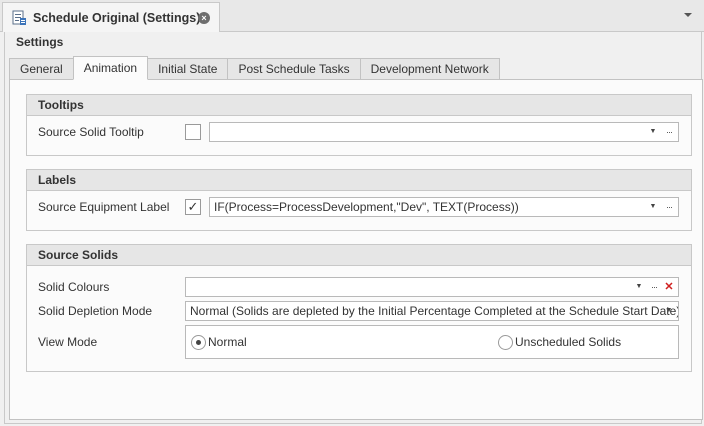  Describe the element at coordinates (117, 17) in the screenshot. I see `document-tab-title: Schedule Original (Settings)` at that location.